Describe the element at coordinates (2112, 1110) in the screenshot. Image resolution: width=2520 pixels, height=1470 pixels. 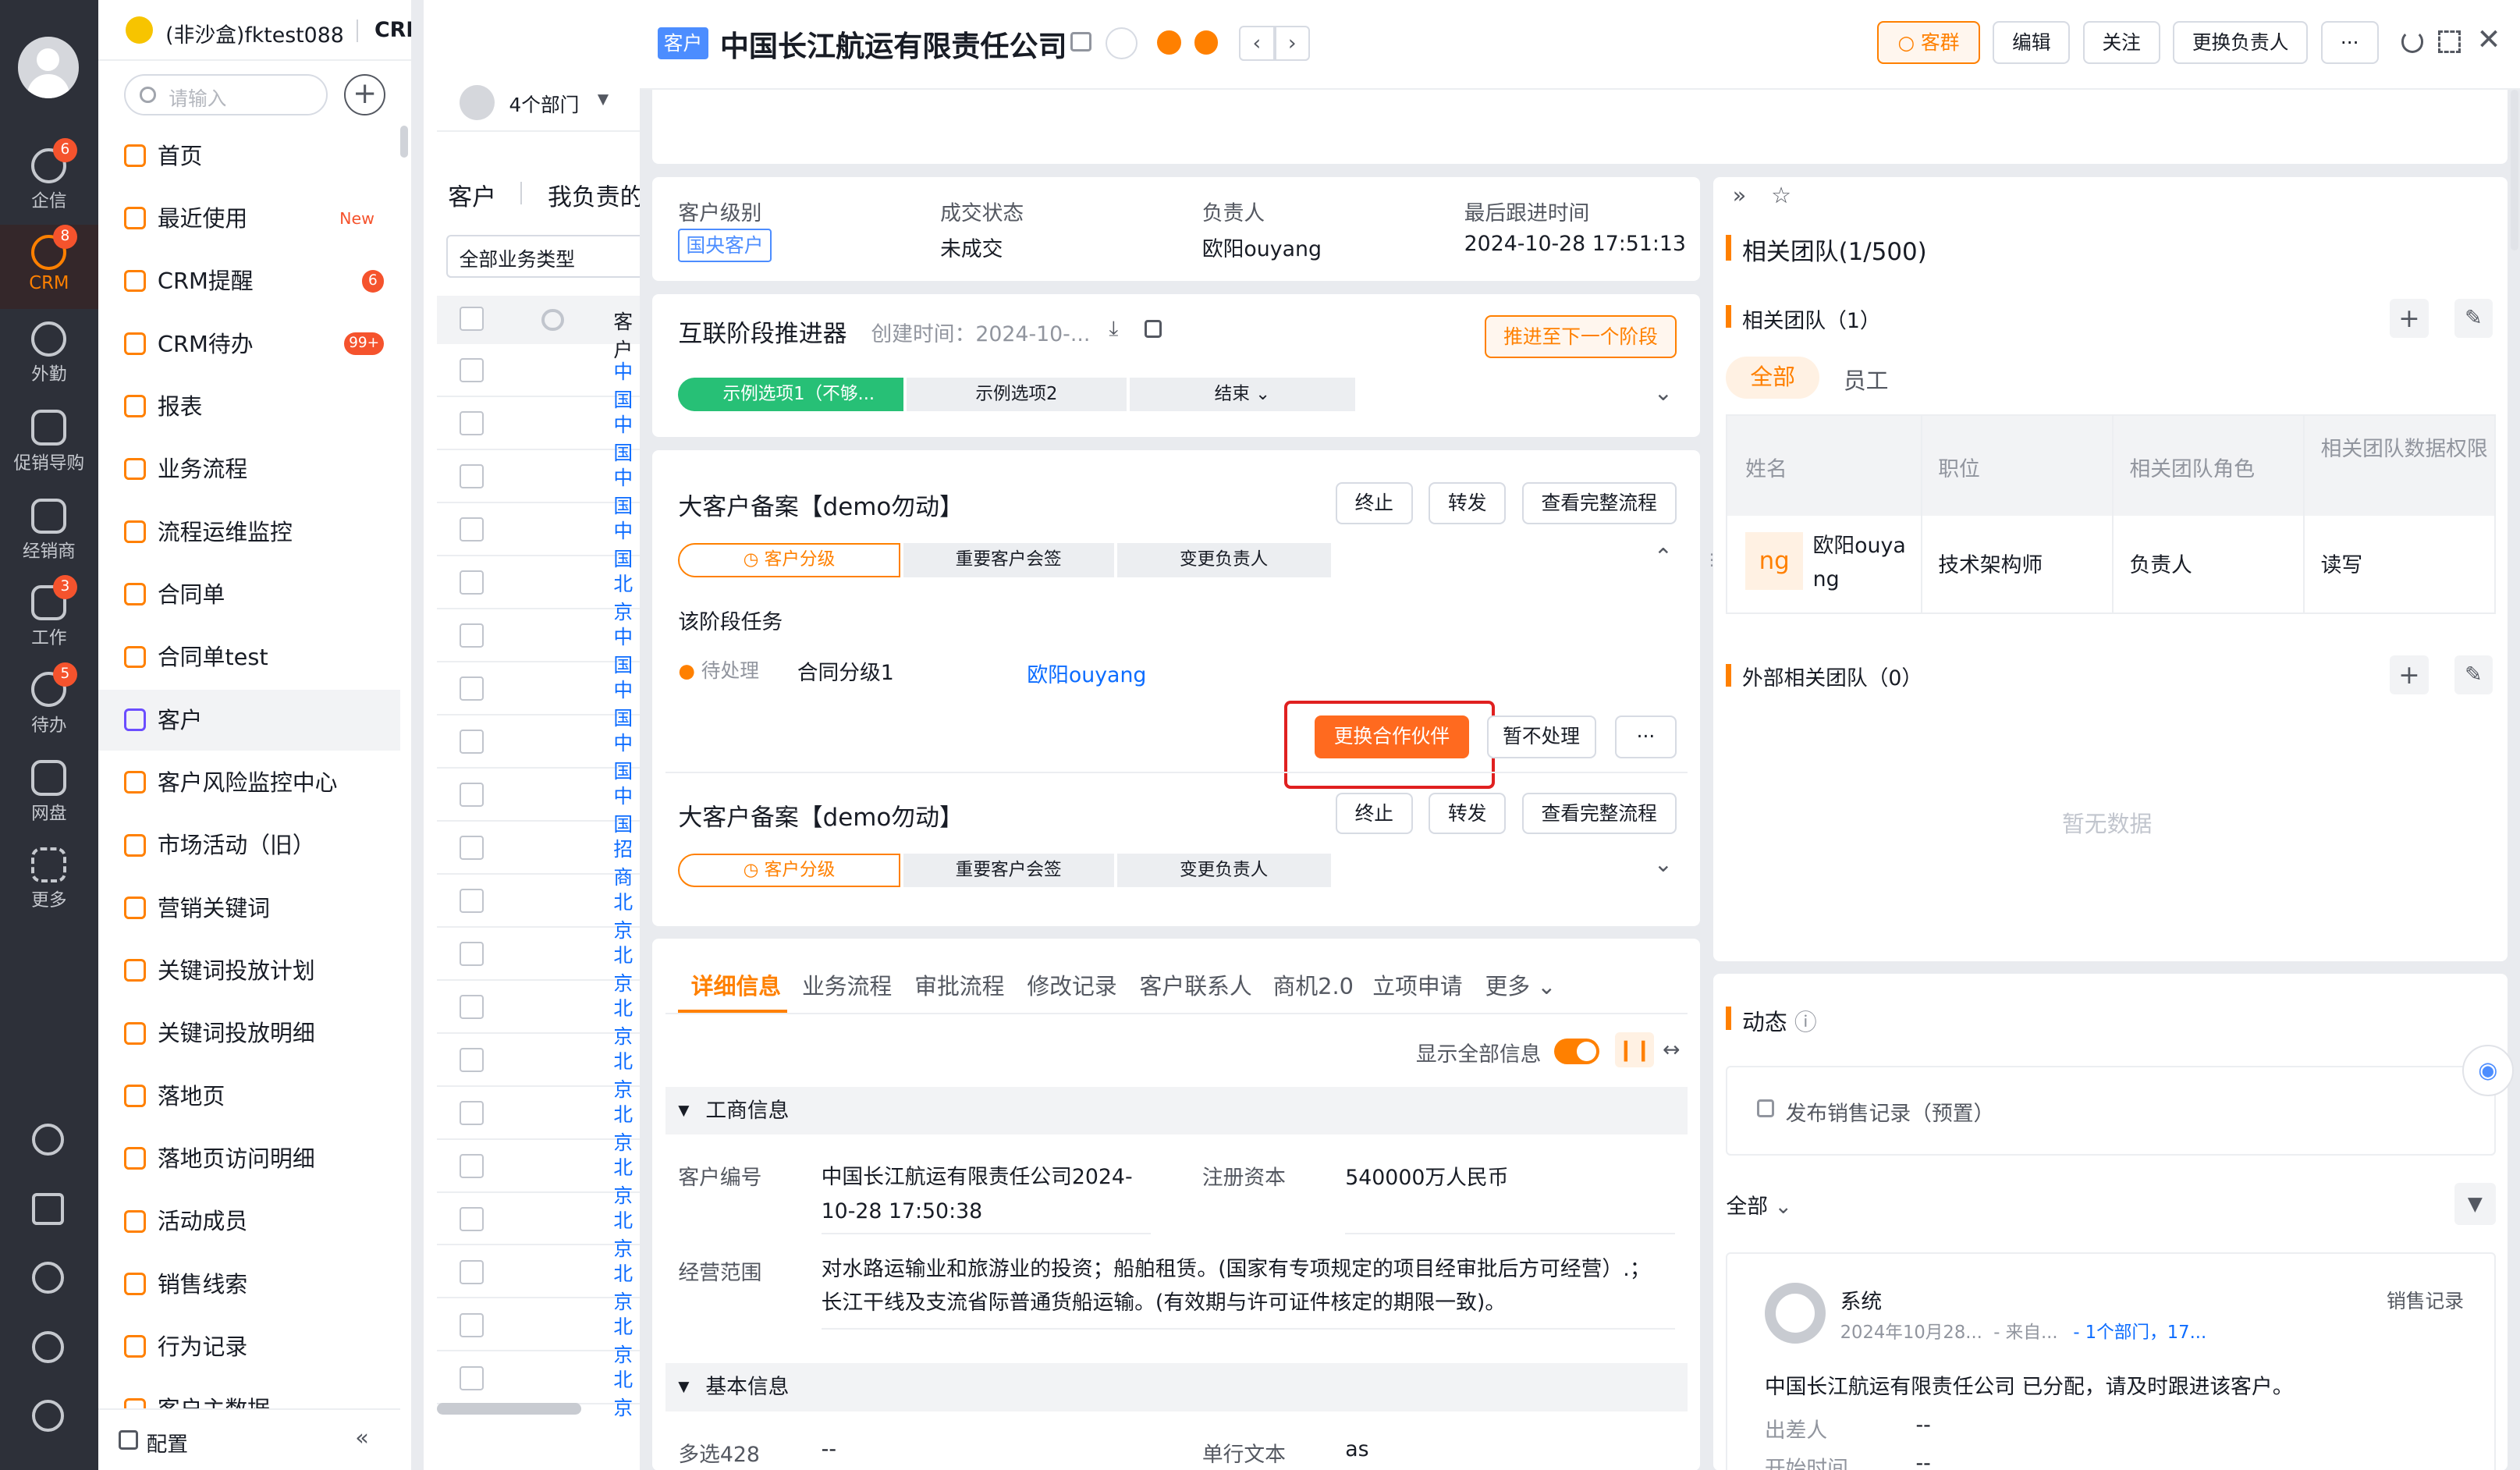
I see `post-record-box: 发布销售记录（预置）` at that location.